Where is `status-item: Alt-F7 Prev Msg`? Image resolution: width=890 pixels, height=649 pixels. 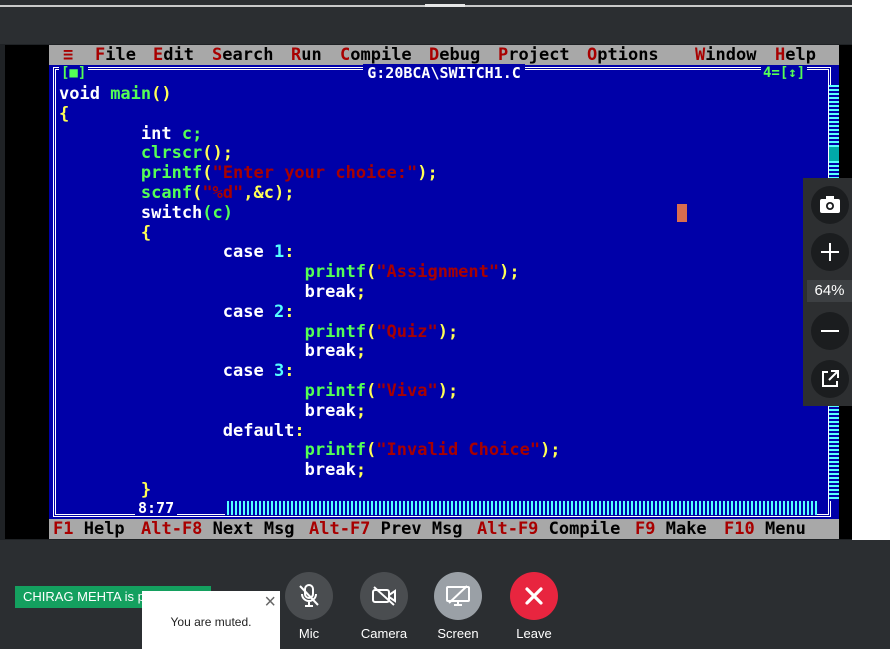 status-item: Alt-F7 Prev Msg is located at coordinates (386, 529).